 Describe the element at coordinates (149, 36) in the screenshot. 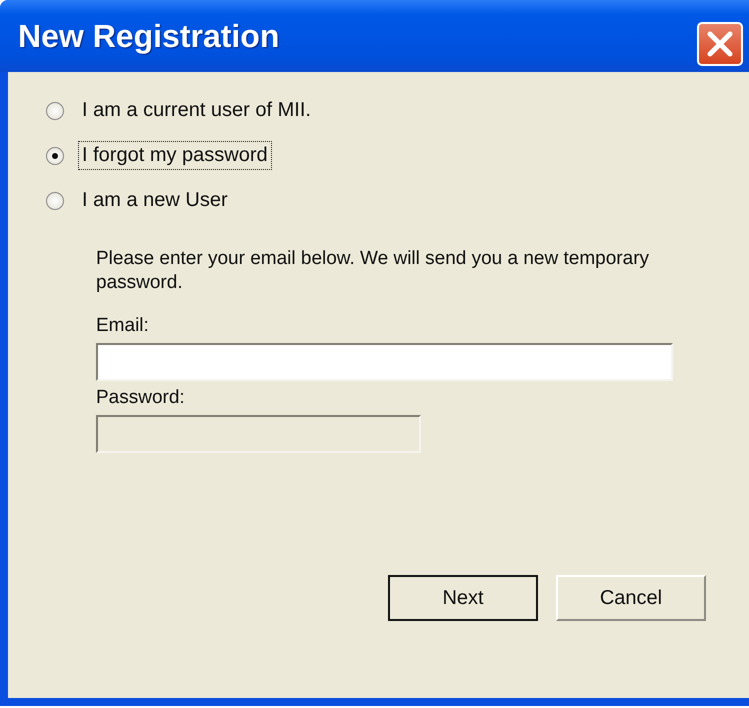

I see `window-title: New Registration` at that location.